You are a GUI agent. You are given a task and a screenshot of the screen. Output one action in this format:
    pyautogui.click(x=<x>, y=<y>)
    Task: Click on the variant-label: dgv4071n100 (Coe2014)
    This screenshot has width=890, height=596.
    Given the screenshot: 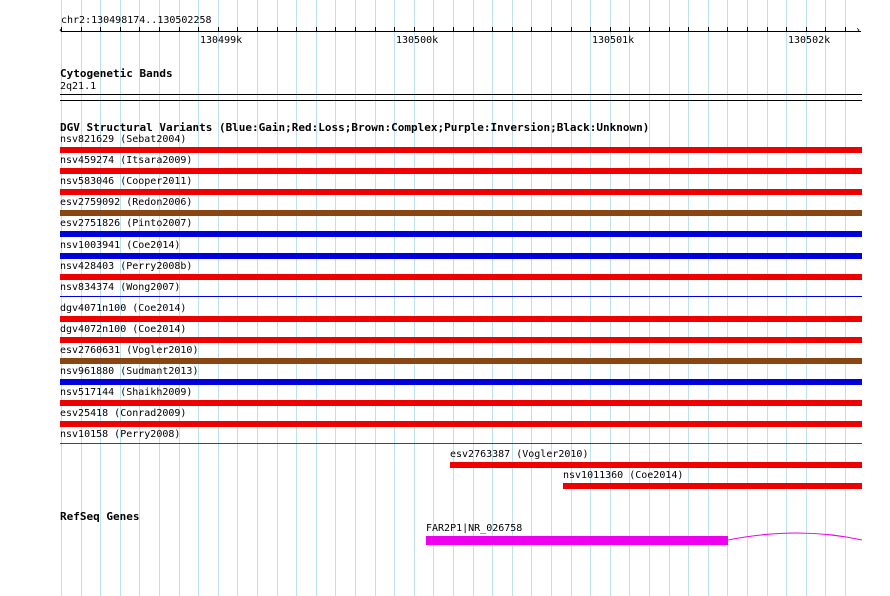 What is the action you would take?
    pyautogui.click(x=123, y=309)
    